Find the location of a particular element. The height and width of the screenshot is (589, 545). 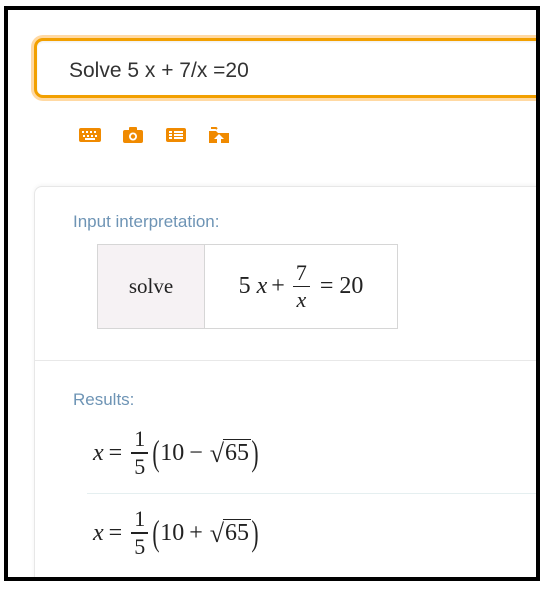

expr-rhs: 20 is located at coordinates (351, 286).